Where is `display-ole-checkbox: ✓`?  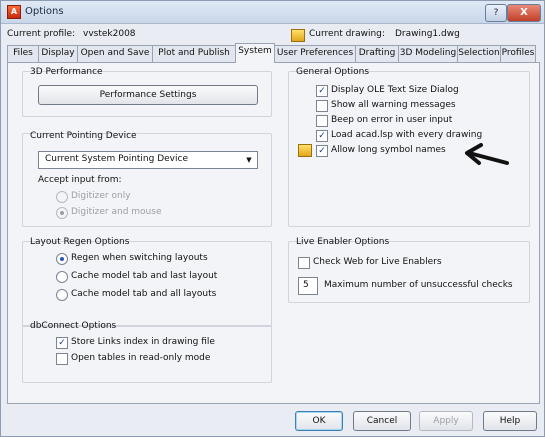 display-ole-checkbox: ✓ is located at coordinates (322, 91).